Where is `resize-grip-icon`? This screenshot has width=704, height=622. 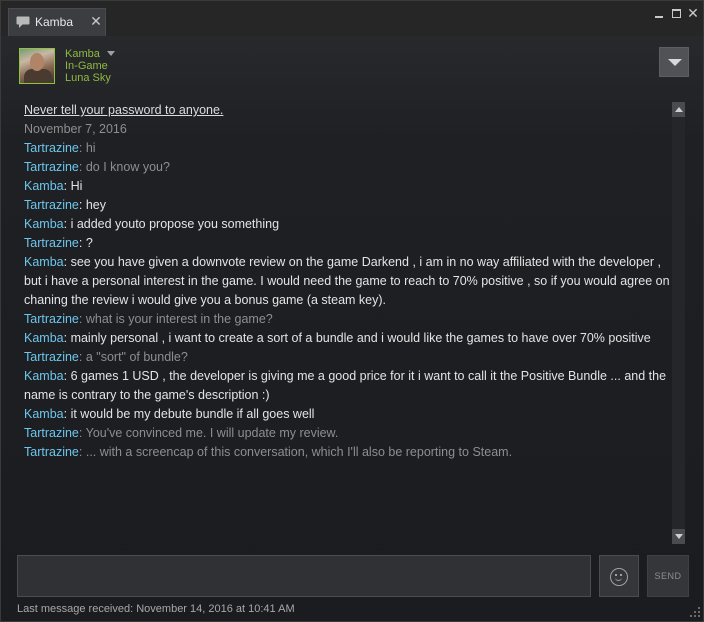 resize-grip-icon is located at coordinates (695, 613).